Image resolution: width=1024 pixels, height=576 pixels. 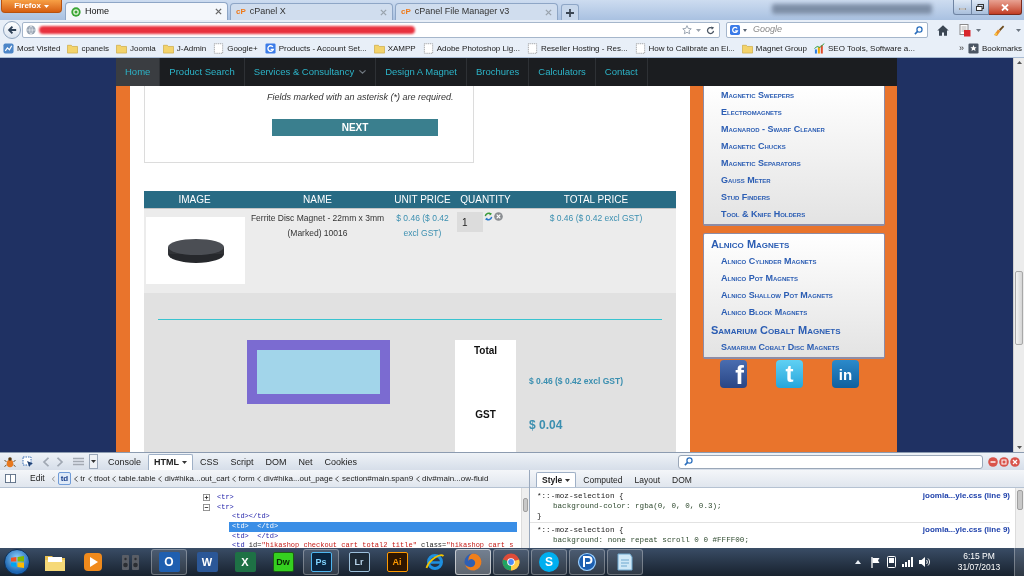 I want to click on panel-tab: Cookies, so click(x=341, y=462).